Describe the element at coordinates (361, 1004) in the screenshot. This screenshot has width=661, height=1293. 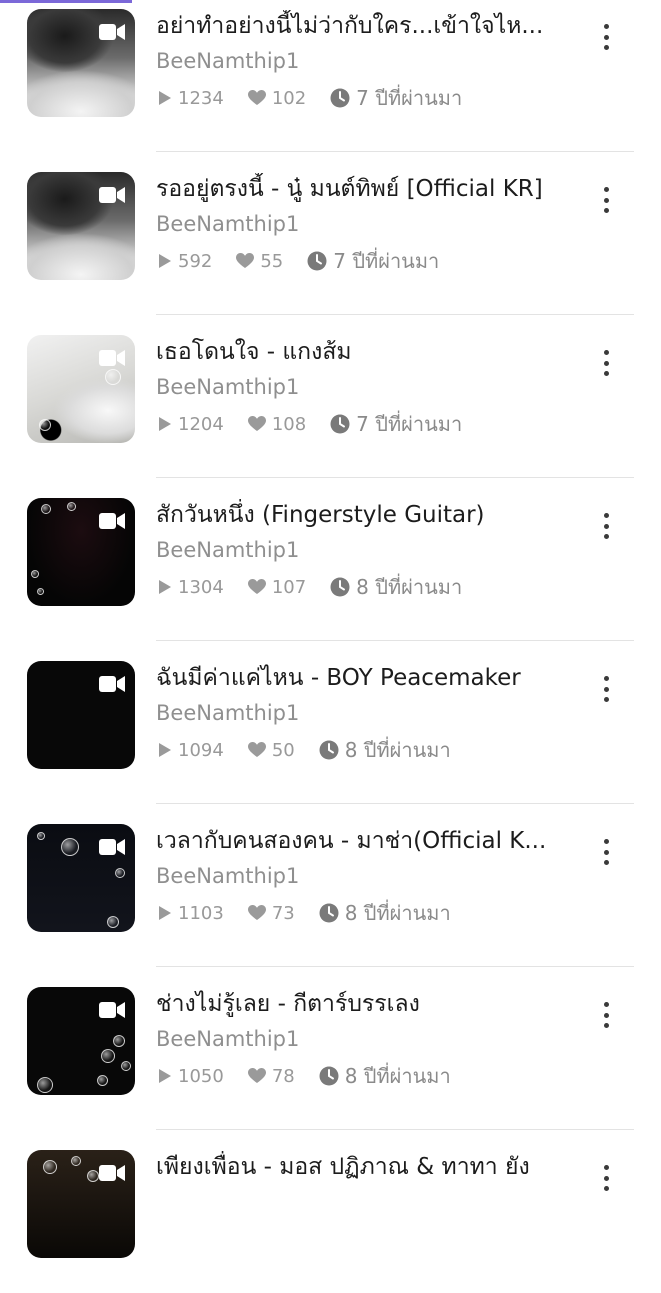
I see `track-title: ช่างไม่รู้เลย - กีตาร์บรรเลง` at that location.